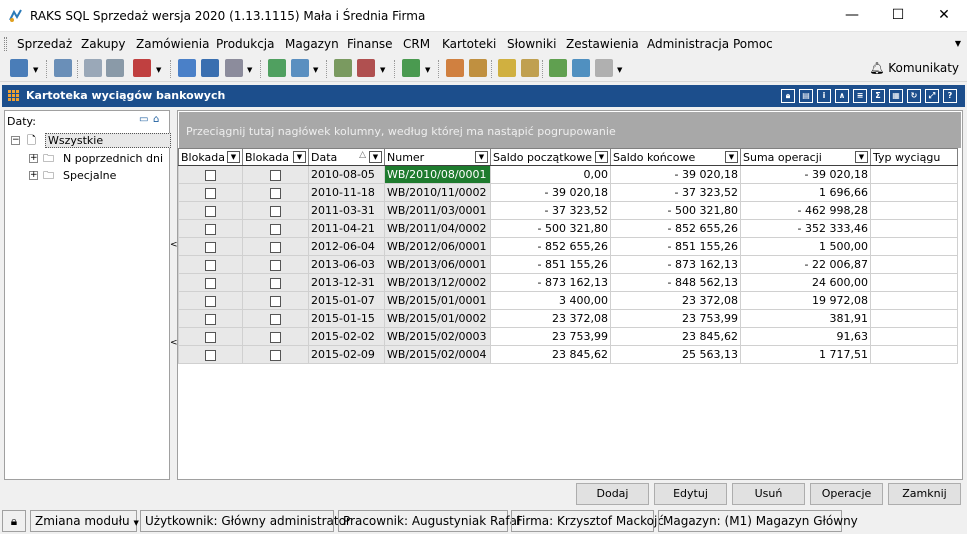 The height and width of the screenshot is (534, 967). I want to click on end-balance-cell: - 37 323,52, so click(675, 192).